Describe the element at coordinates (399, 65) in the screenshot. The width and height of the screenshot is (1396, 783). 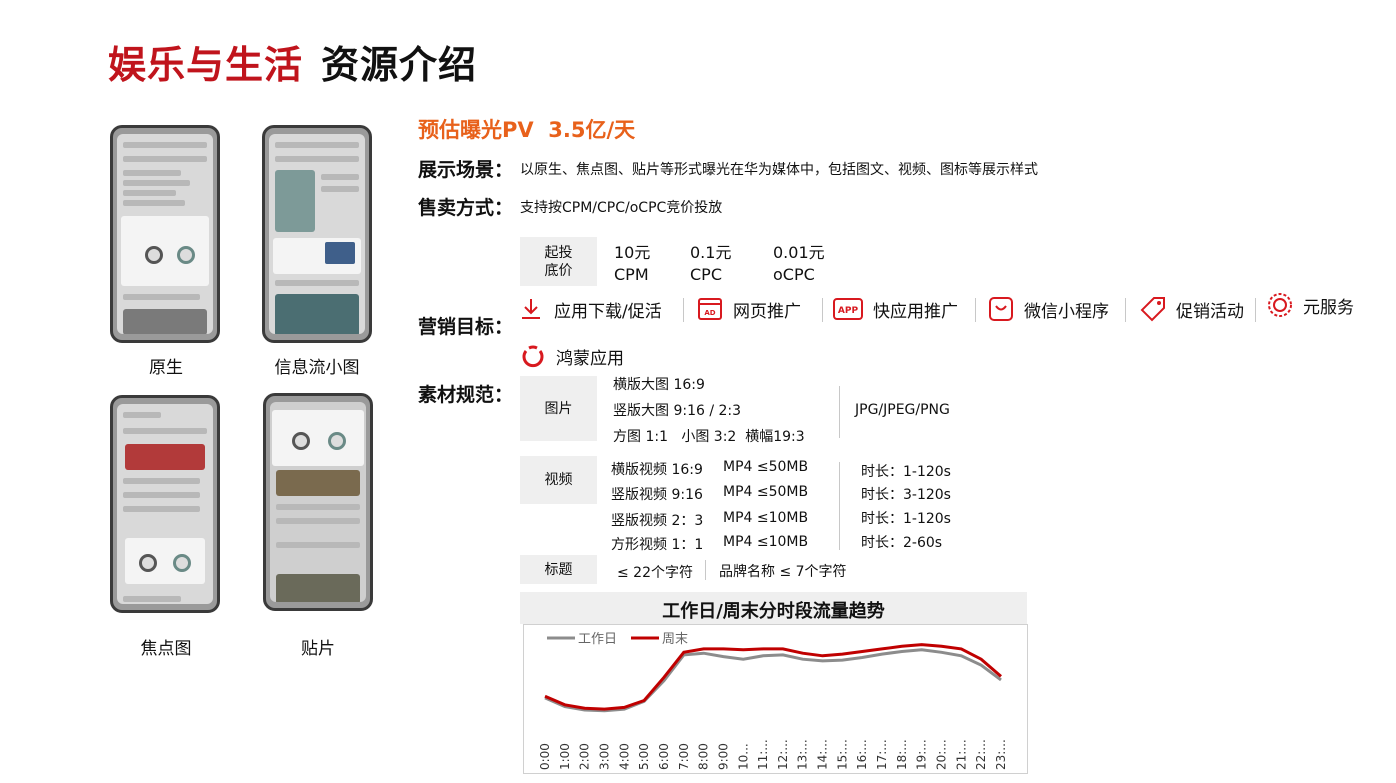
I see `title-part-2: 资源介绍` at that location.